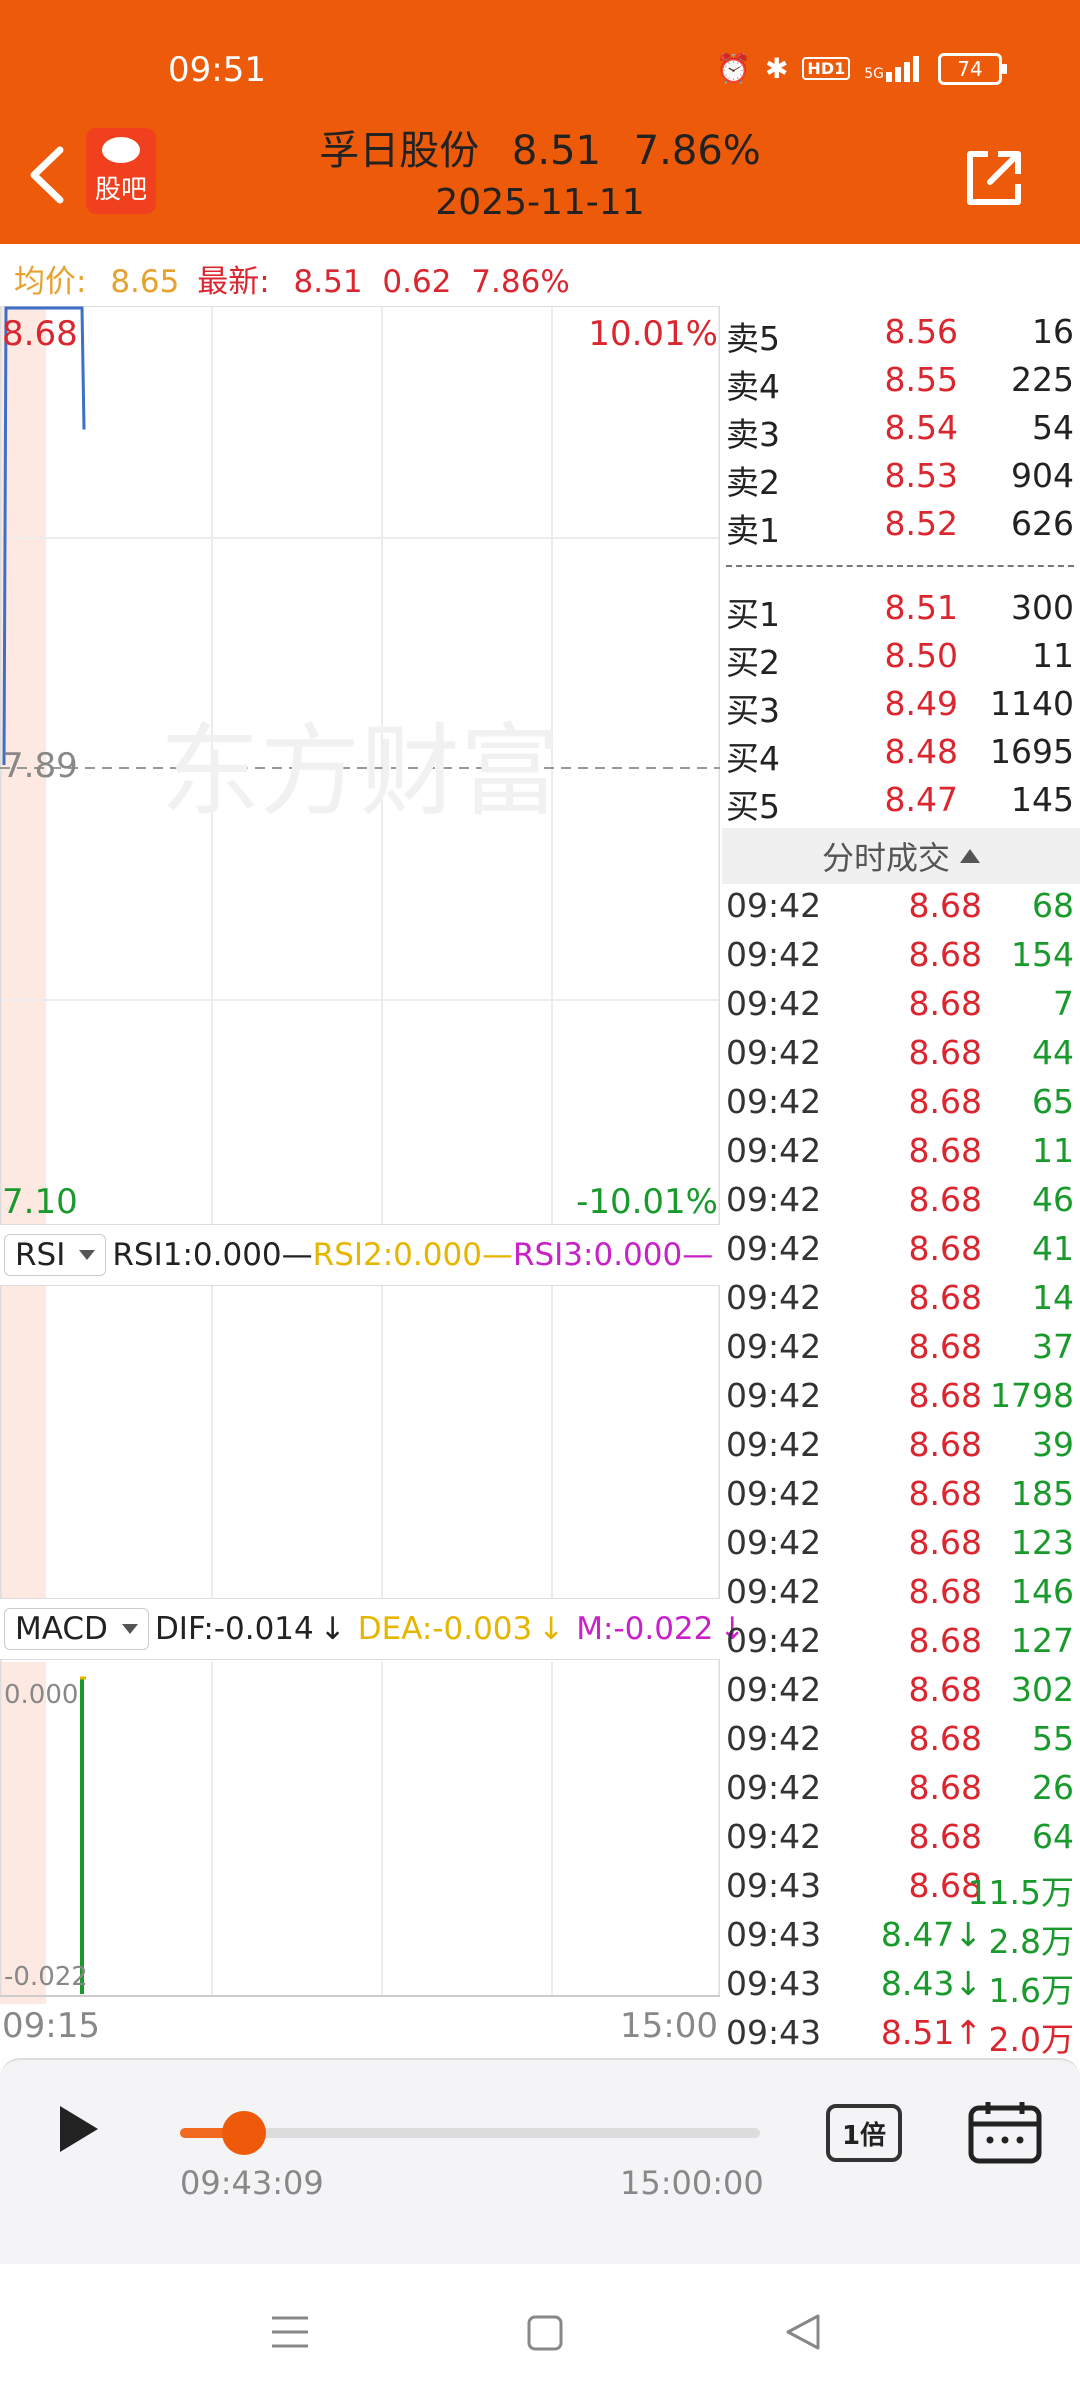 The height and width of the screenshot is (2400, 1080). I want to click on trade-volume: 146, so click(1042, 1591).